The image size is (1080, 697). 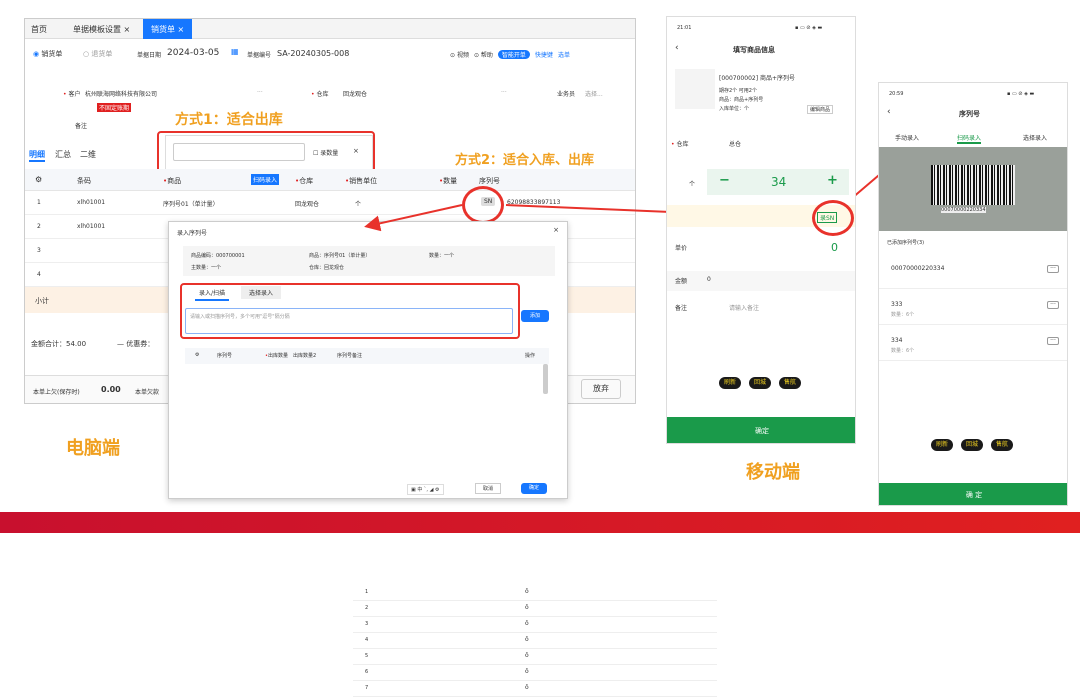 I want to click on amount-value: 0, so click(x=709, y=279).